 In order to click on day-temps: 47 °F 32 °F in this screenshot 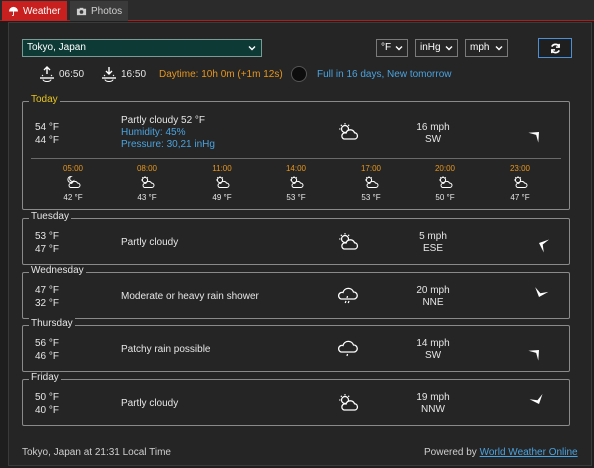, I will do `click(47, 297)`.